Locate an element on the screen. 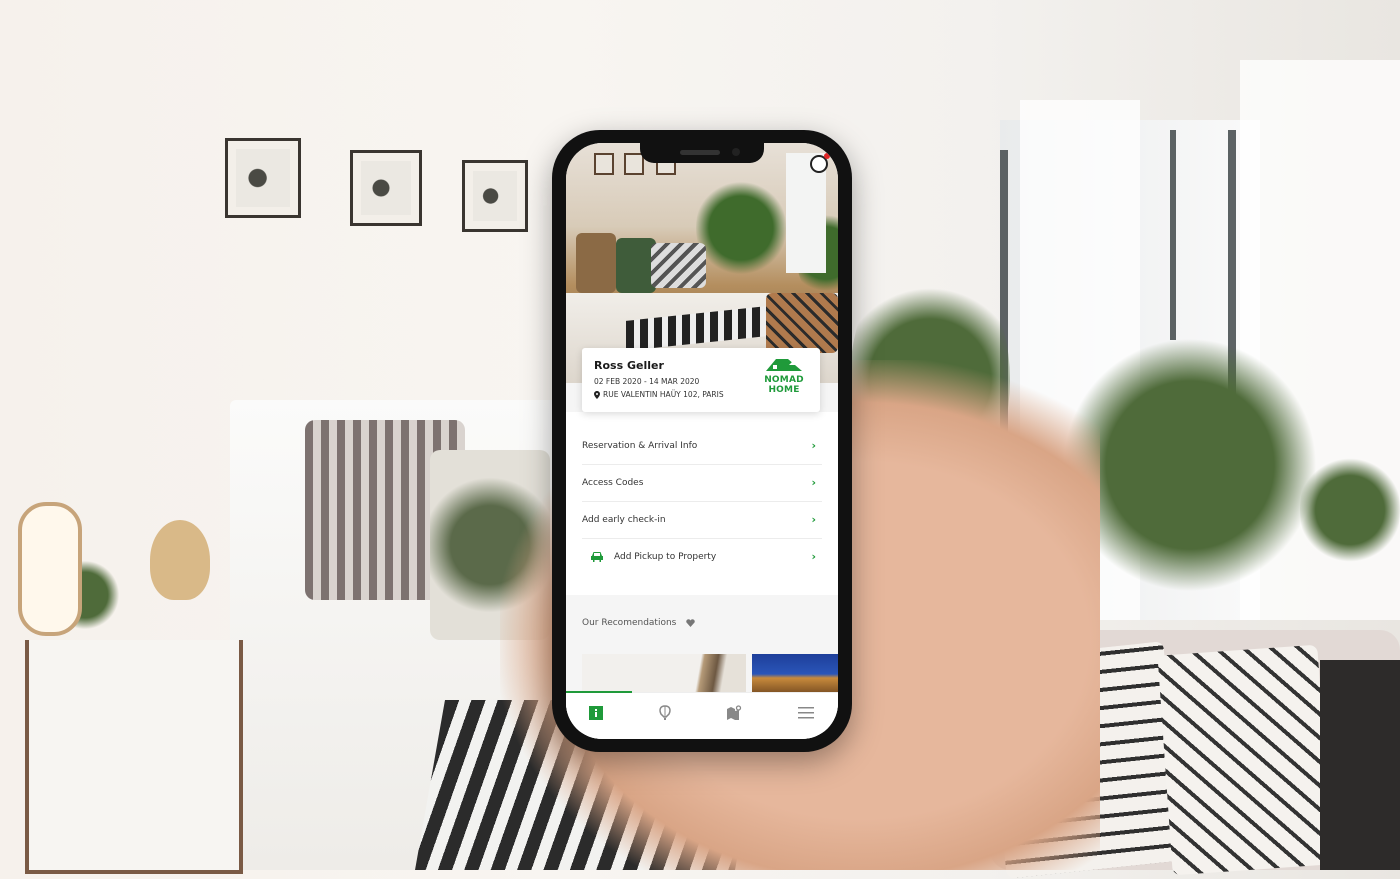  tab-info is located at coordinates (596, 713).